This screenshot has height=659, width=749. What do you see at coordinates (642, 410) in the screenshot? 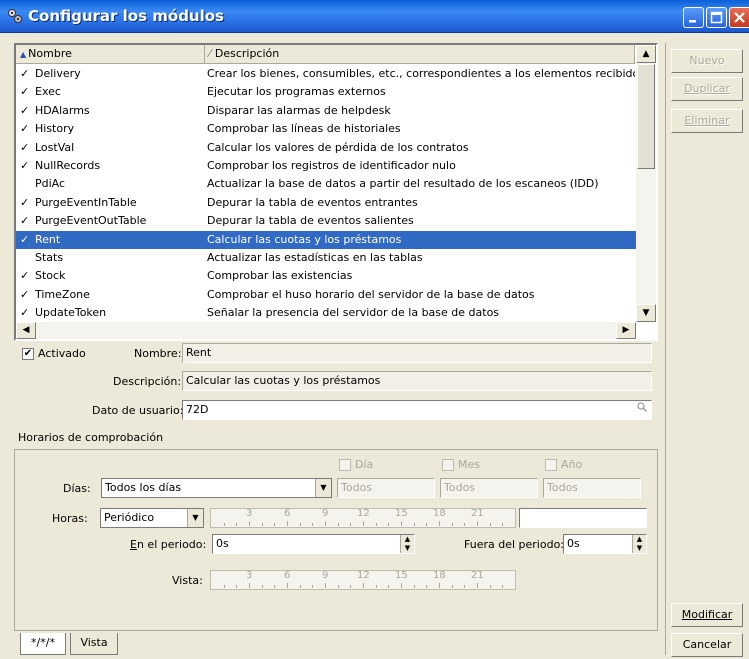
I see `search-icon` at bounding box center [642, 410].